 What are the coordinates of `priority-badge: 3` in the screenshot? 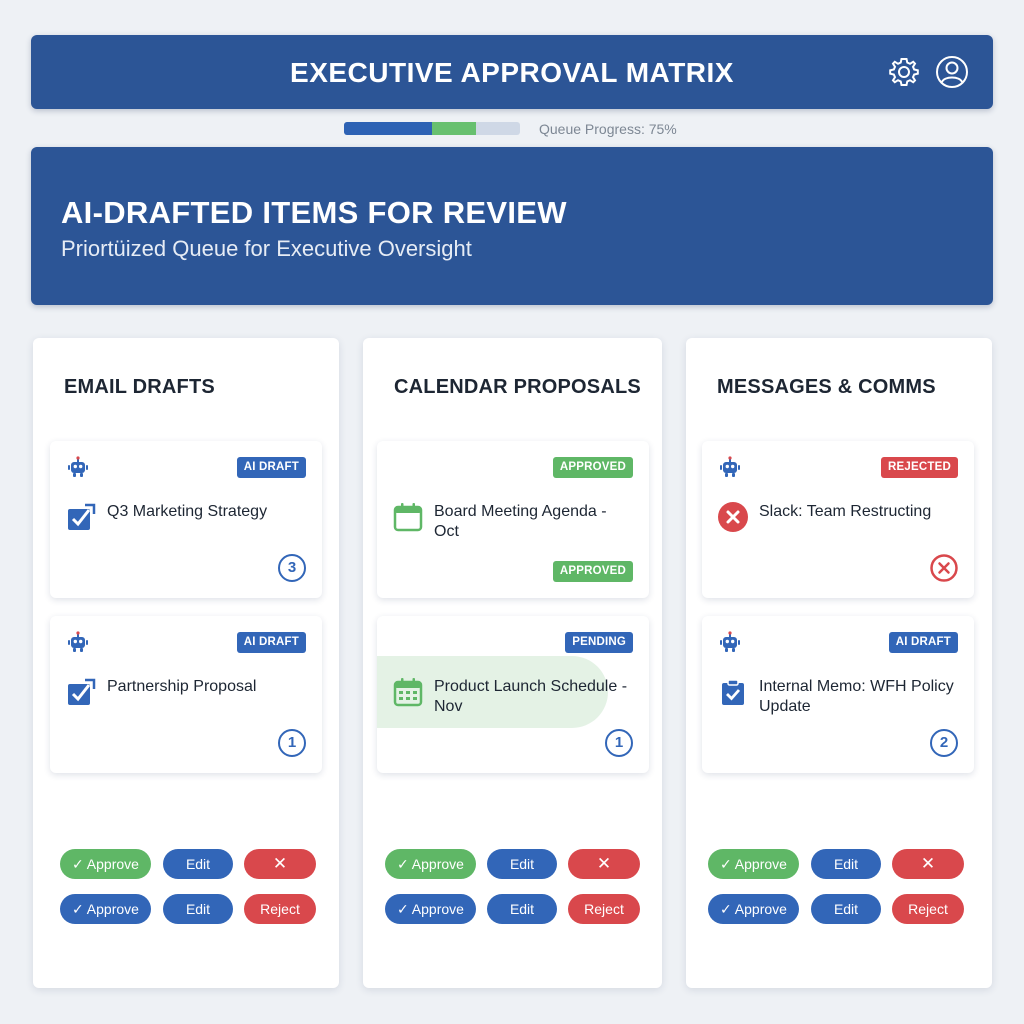 It's located at (292, 568).